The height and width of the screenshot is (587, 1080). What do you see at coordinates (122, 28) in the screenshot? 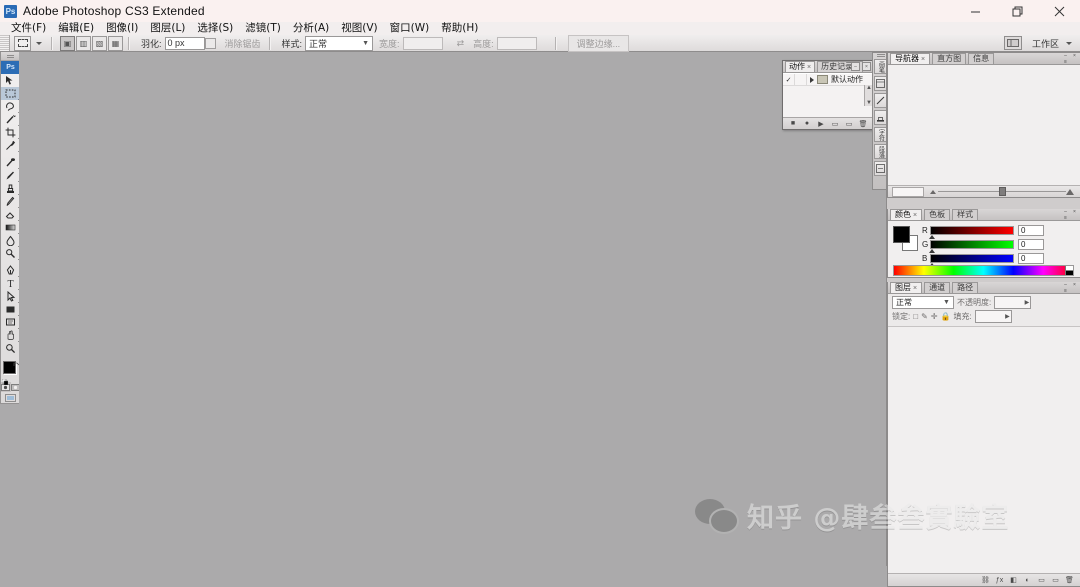
I see `menu-image: 图像(I)` at bounding box center [122, 28].